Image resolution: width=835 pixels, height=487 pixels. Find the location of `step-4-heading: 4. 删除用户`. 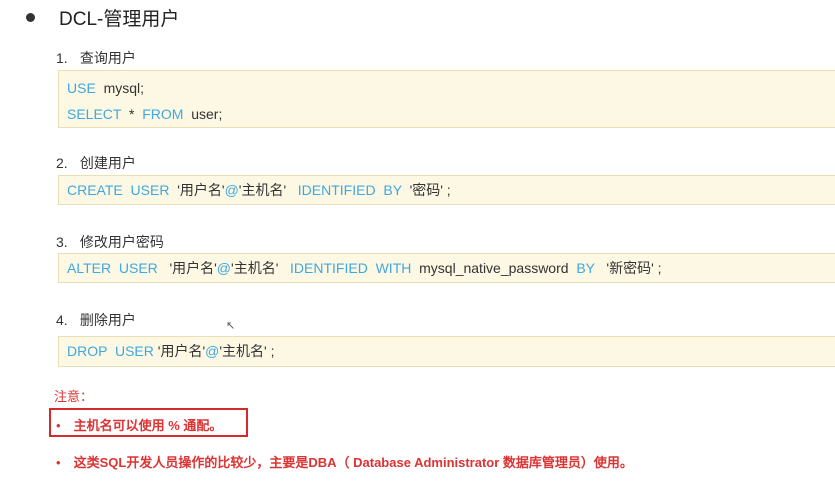

step-4-heading: 4. 删除用户 is located at coordinates (96, 320).